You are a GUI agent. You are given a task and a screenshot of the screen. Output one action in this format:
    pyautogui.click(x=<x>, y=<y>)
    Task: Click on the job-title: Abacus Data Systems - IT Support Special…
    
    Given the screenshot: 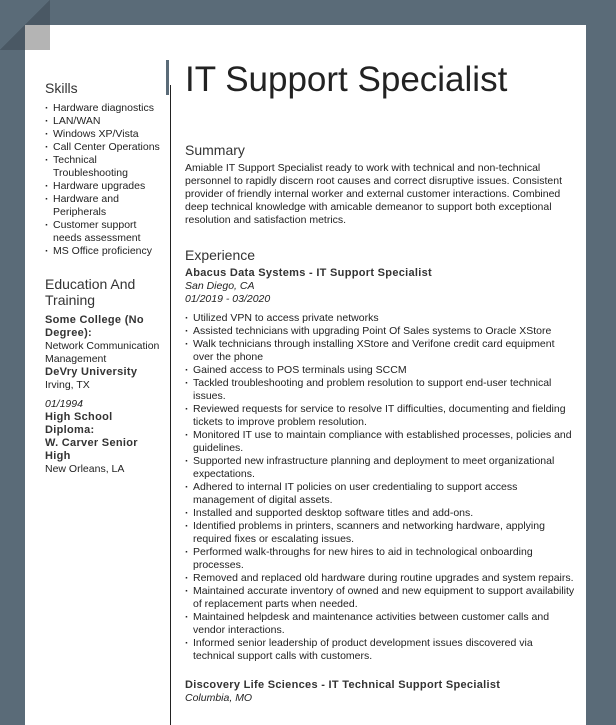 What is the action you would take?
    pyautogui.click(x=309, y=273)
    